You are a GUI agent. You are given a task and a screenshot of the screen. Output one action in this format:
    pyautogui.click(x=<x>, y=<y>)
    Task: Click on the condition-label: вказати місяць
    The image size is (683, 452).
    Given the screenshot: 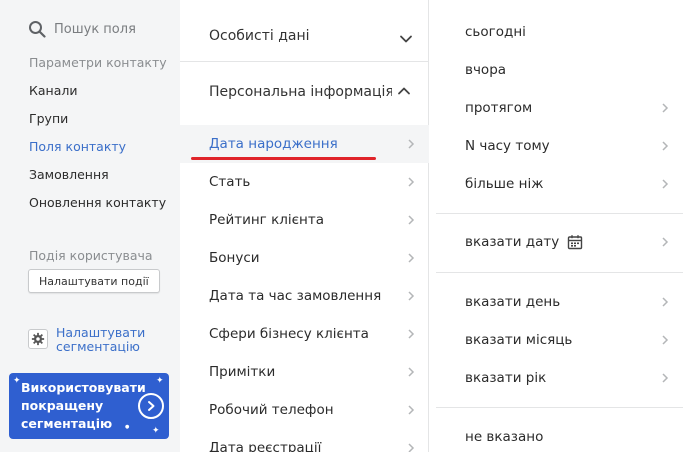 What is the action you would take?
    pyautogui.click(x=519, y=340)
    